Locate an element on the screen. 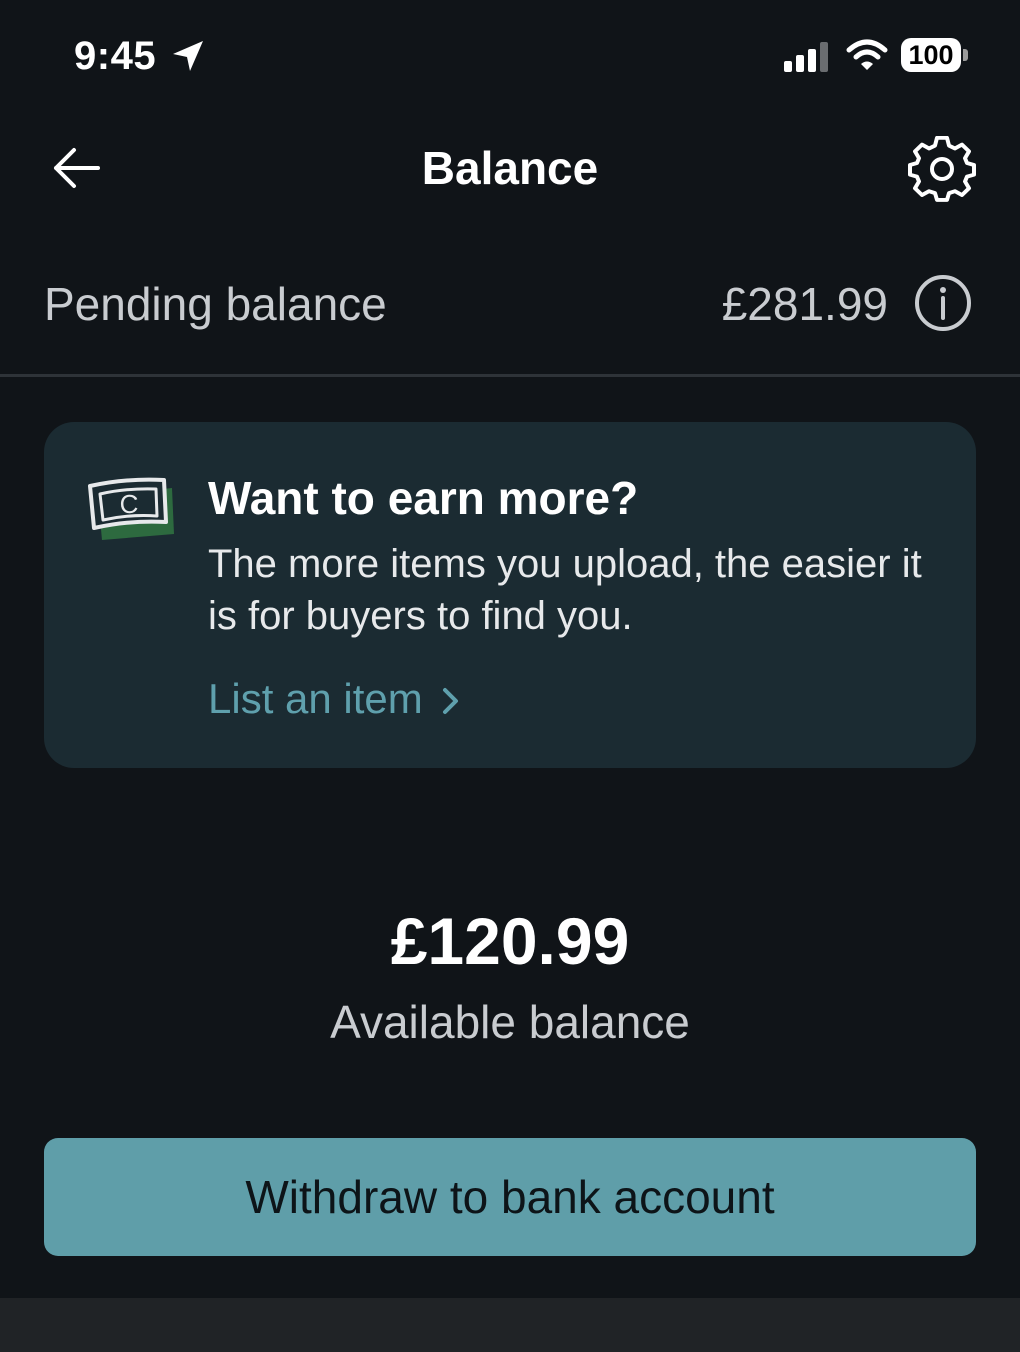 The width and height of the screenshot is (1020, 1352). pending-balance-label: Pending balance is located at coordinates (215, 304).